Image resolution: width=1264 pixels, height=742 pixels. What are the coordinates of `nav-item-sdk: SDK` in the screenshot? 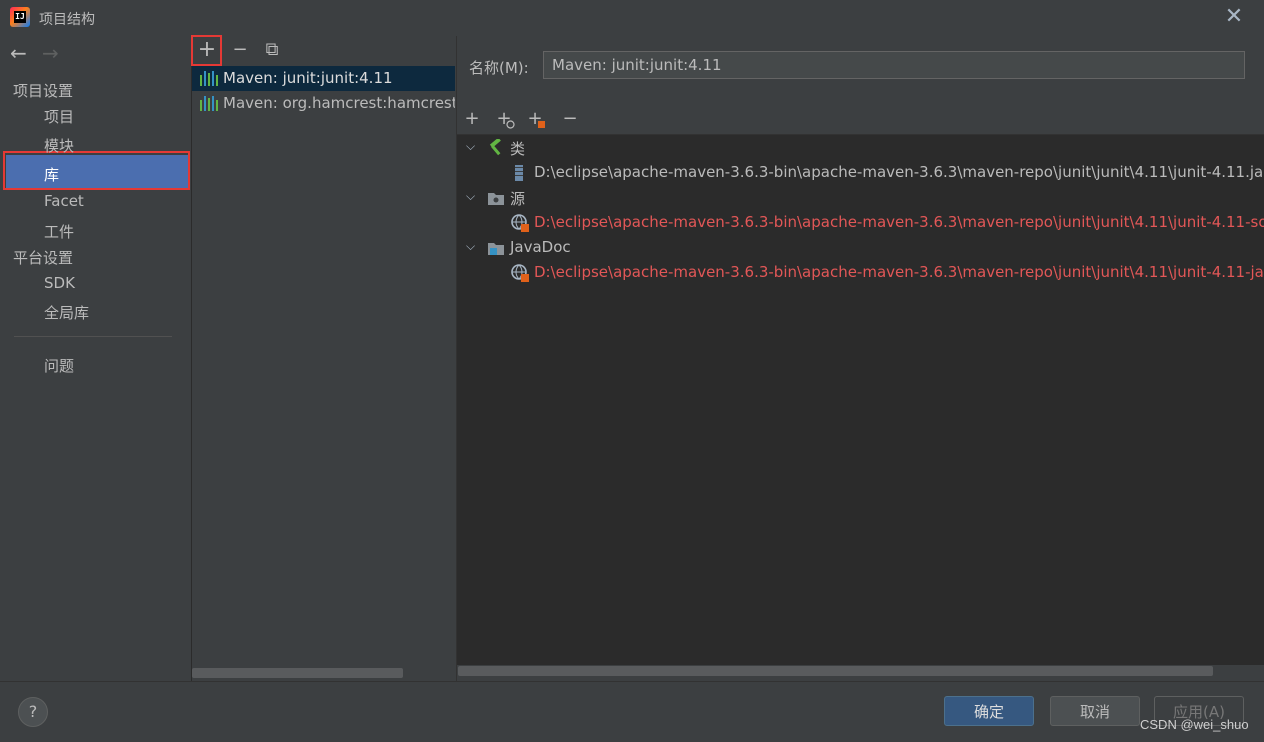 It's located at (59, 283).